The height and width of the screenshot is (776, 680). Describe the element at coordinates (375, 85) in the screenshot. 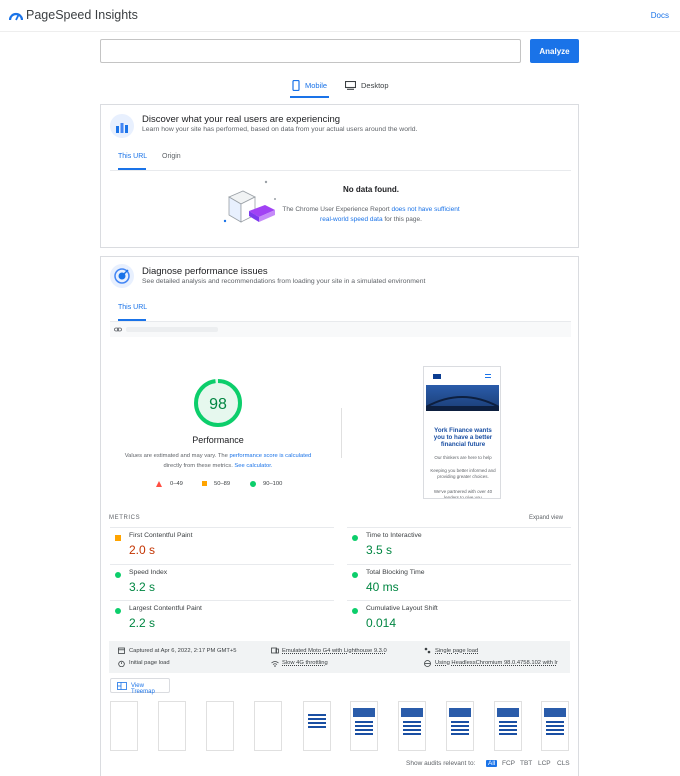

I see `tab-desktop-label: Desktop` at that location.